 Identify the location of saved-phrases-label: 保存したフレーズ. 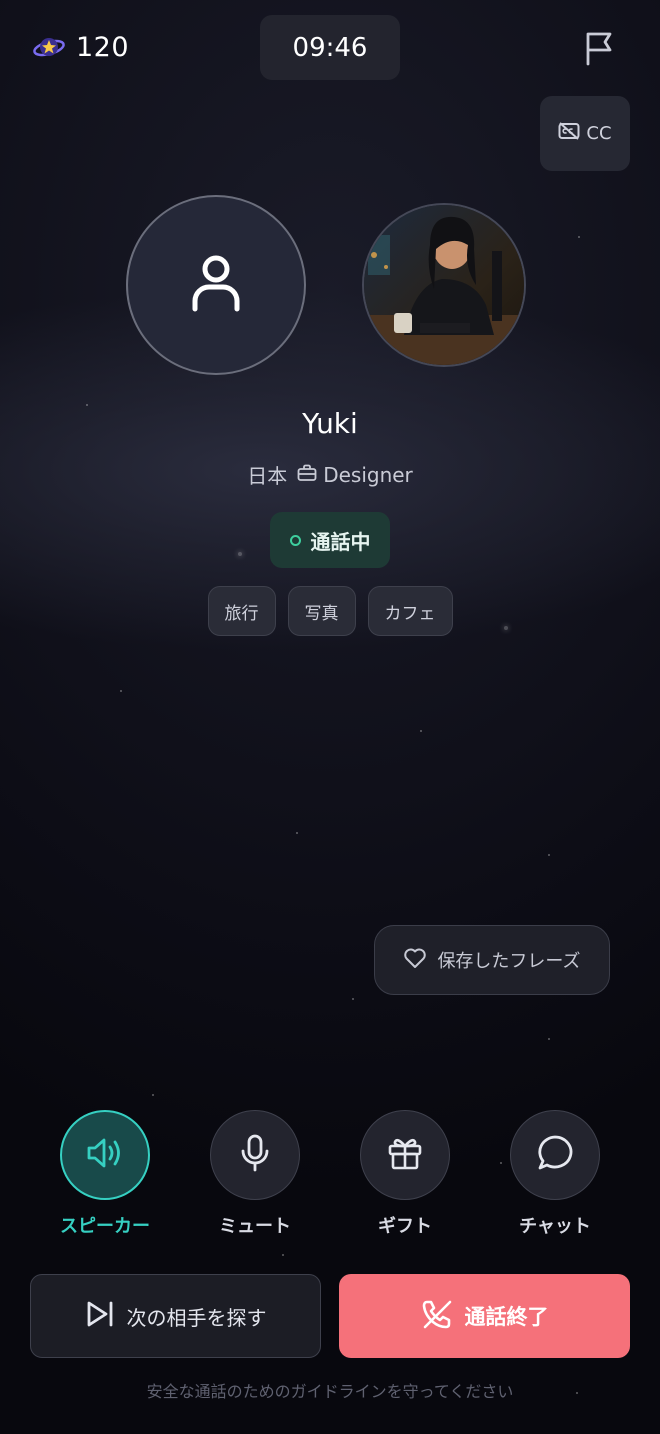
(509, 961).